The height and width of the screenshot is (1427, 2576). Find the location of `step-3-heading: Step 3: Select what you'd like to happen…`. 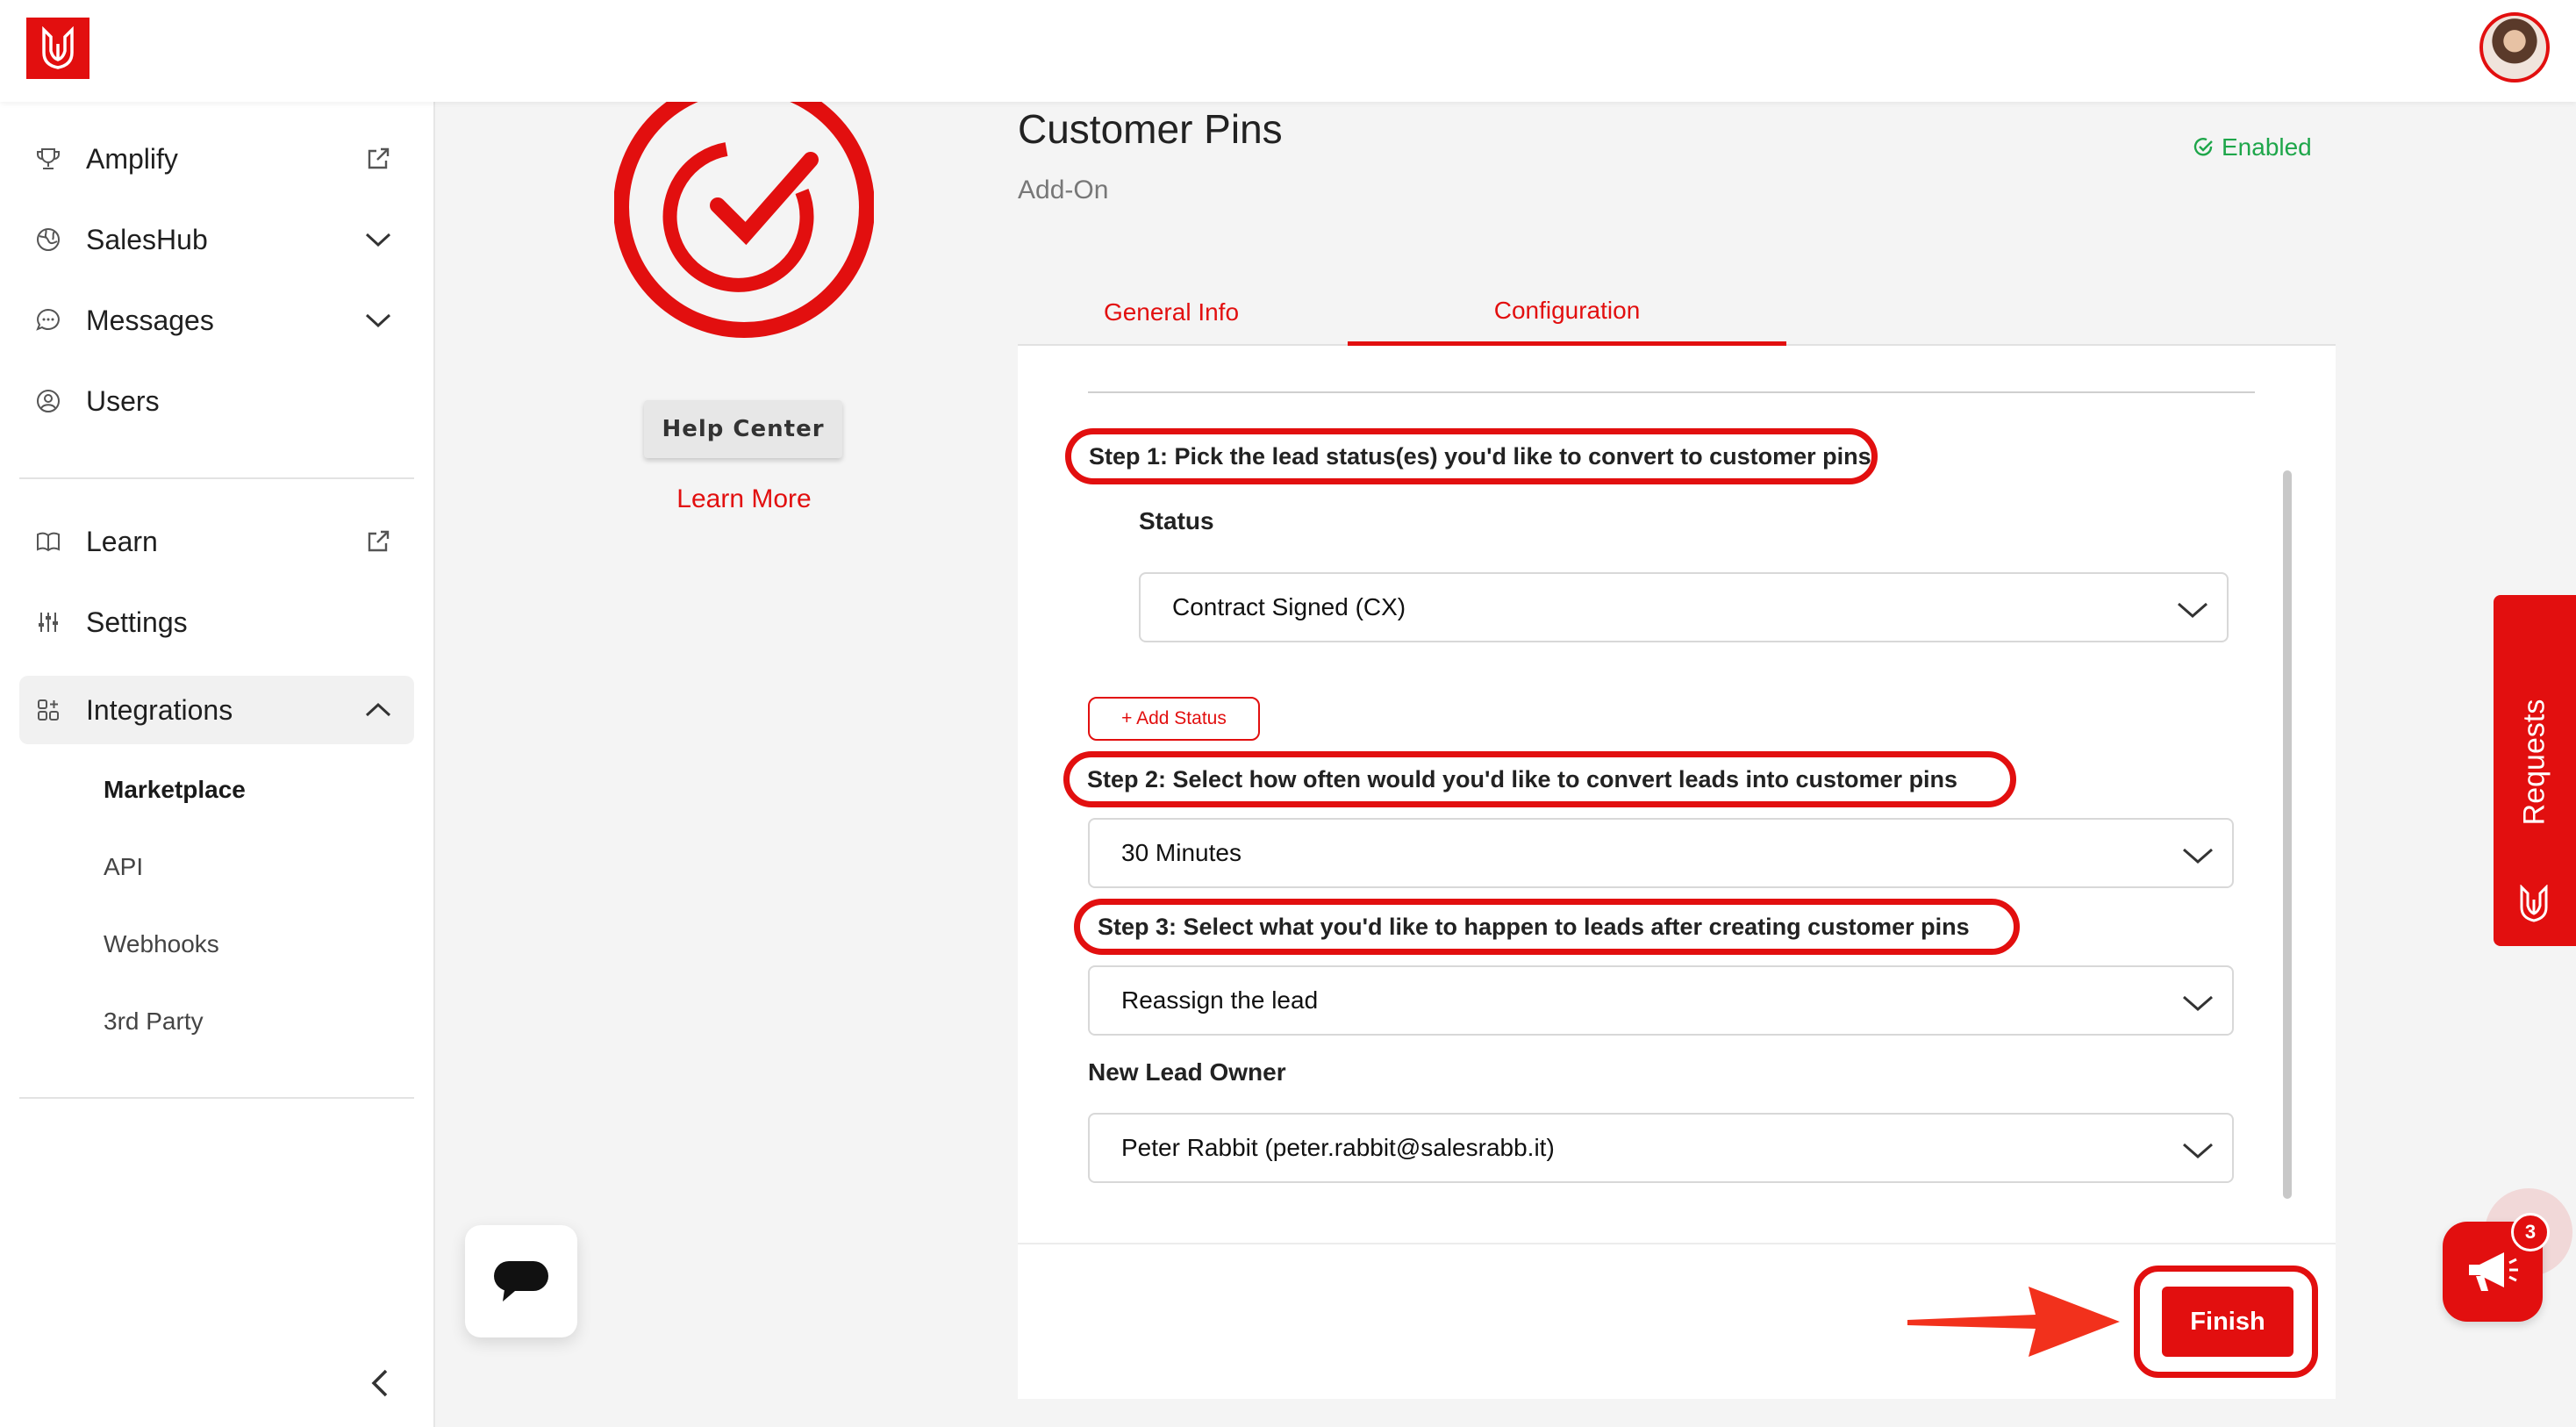

step-3-heading: Step 3: Select what you'd like to happen… is located at coordinates (1547, 927).